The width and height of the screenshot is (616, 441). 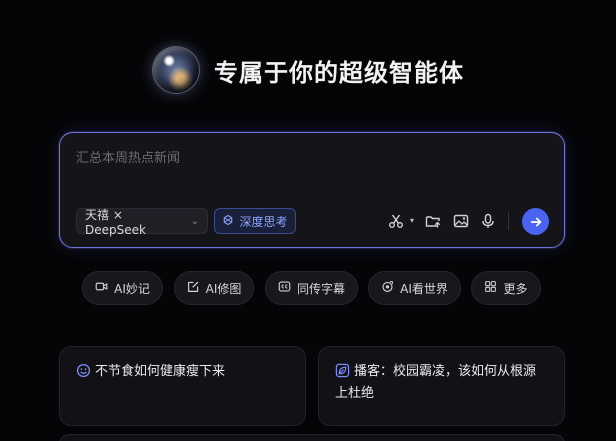 I want to click on caption-icon, so click(x=284, y=288).